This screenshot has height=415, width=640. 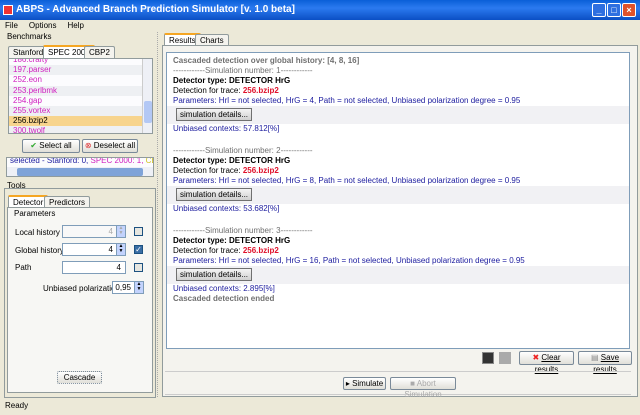 I want to click on benchmark-item: 186.crafty, so click(x=76, y=62).